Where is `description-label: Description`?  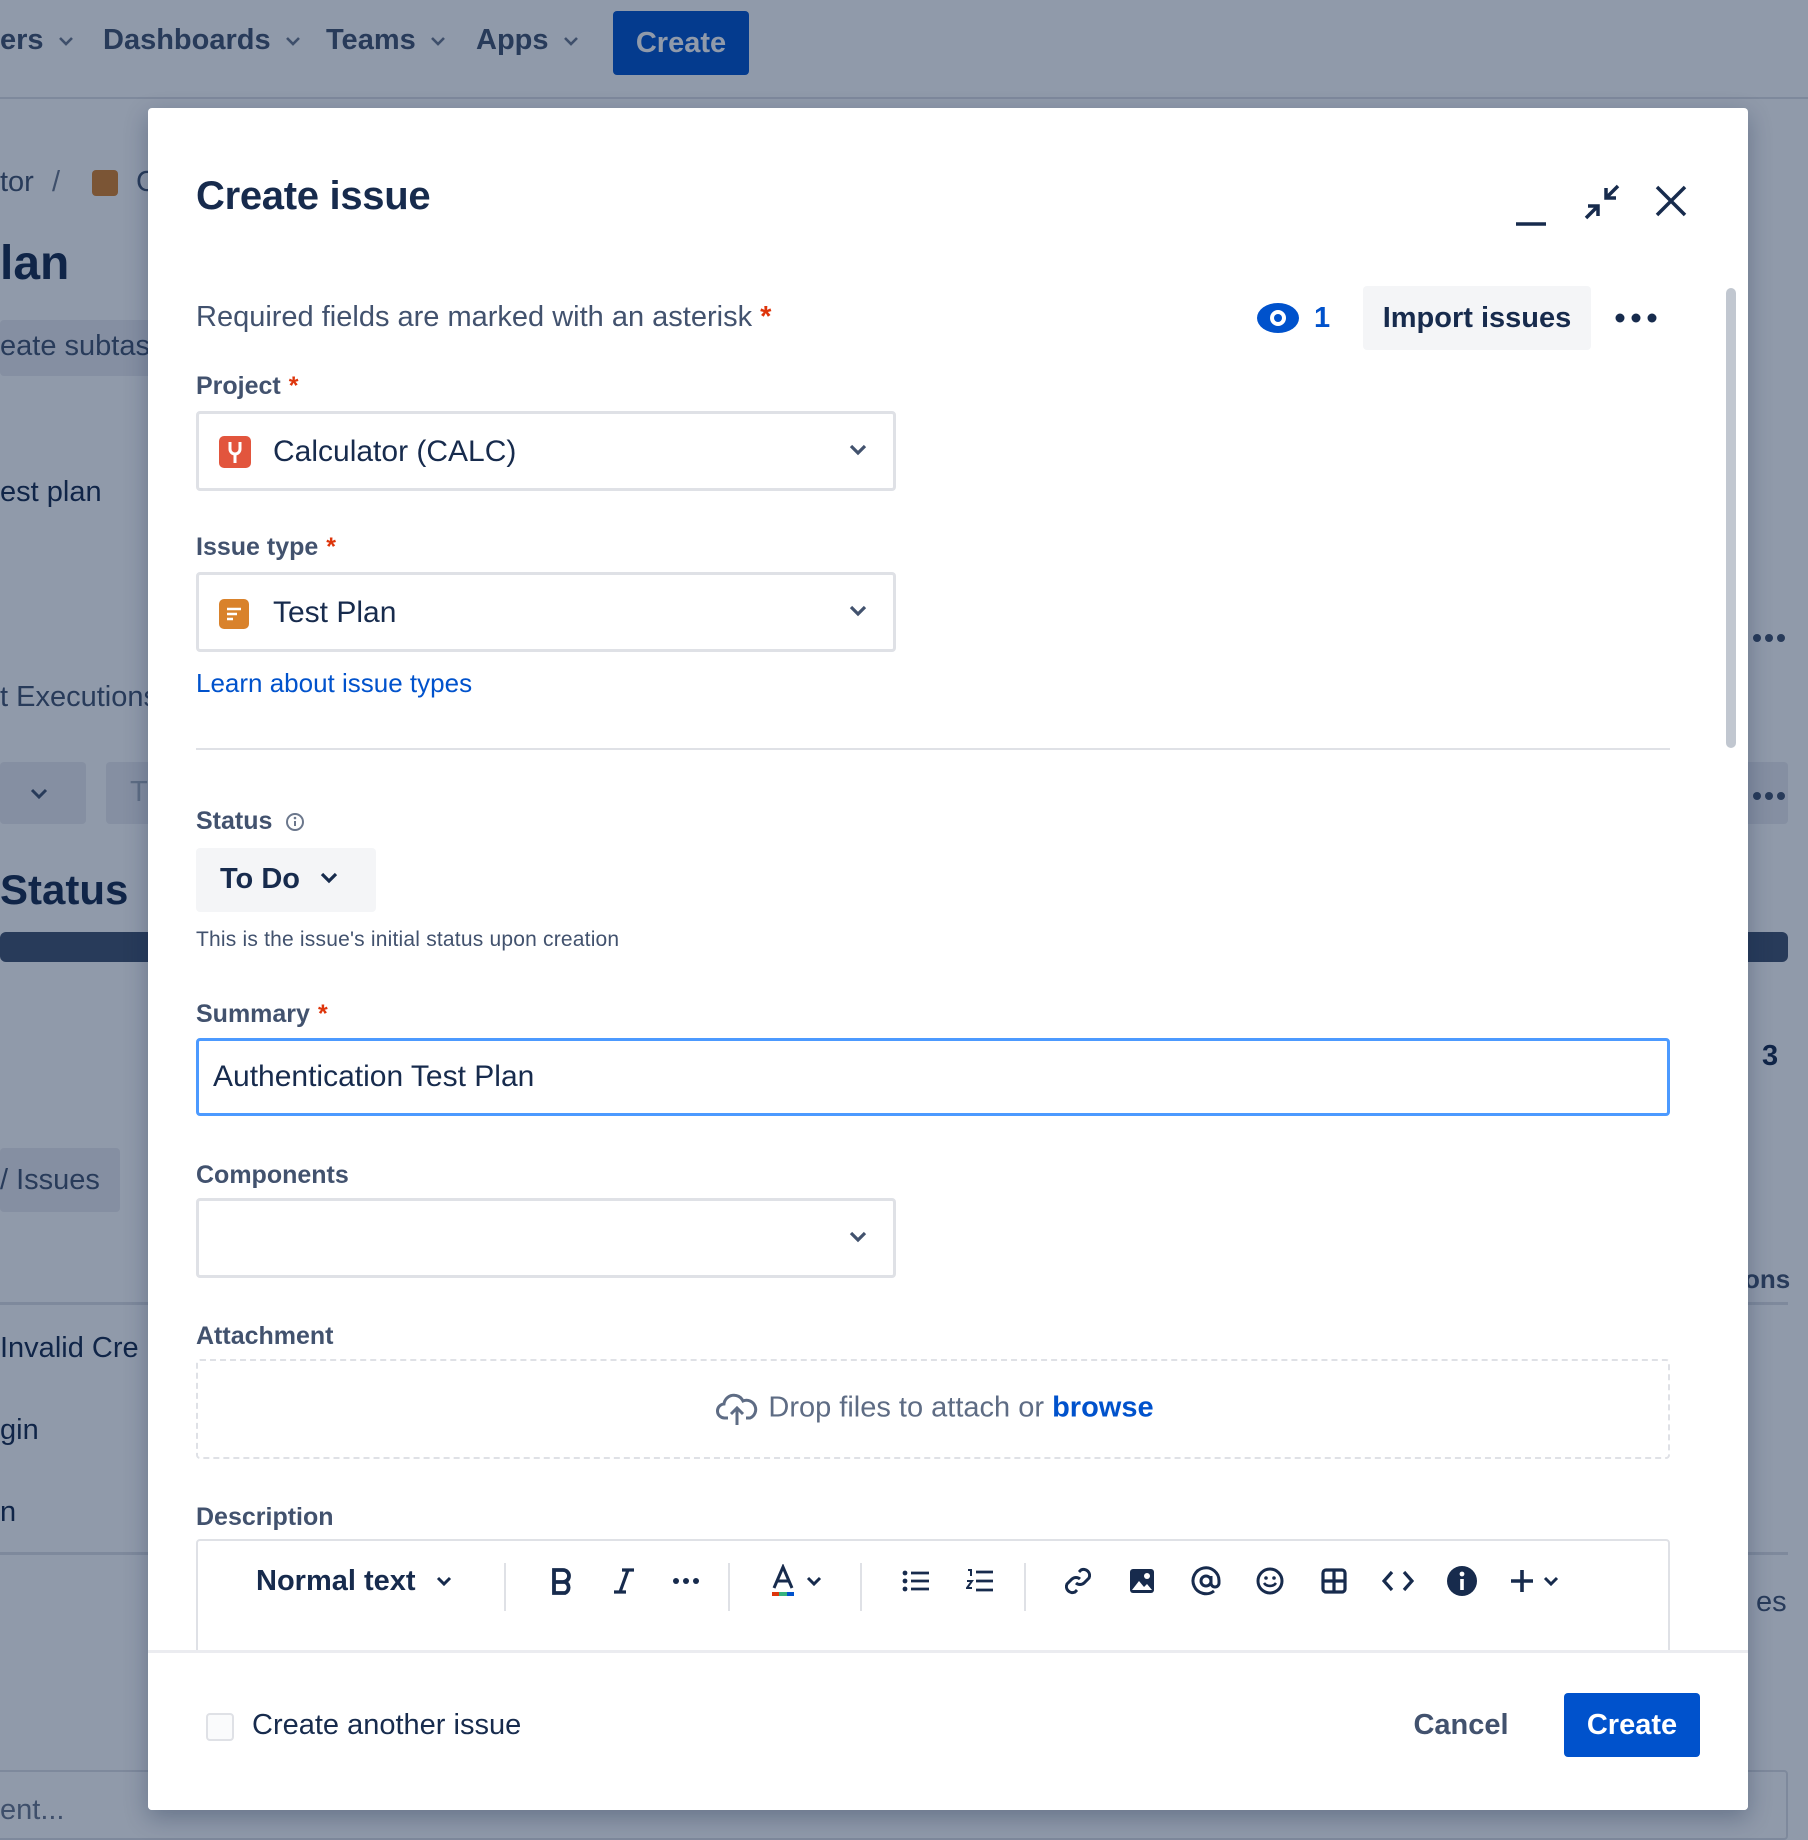
description-label: Description is located at coordinates (265, 1517).